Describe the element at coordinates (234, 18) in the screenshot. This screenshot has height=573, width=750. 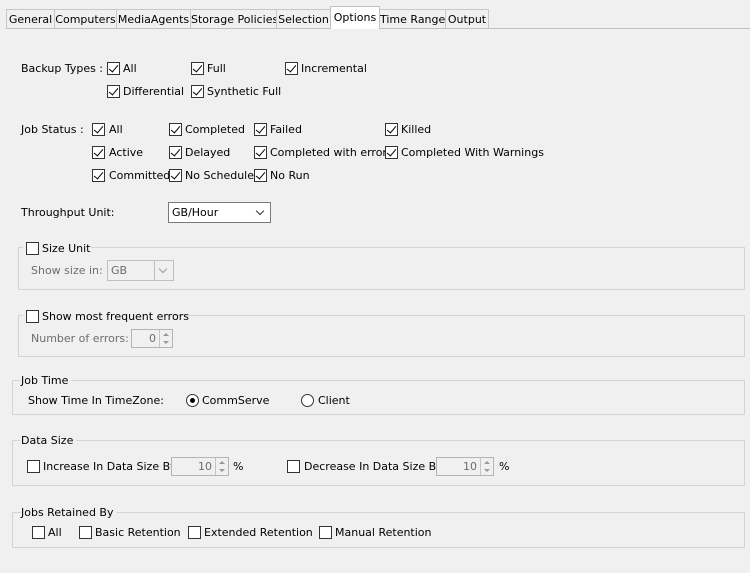
I see `tab-storage-policies: Storage Policies` at that location.